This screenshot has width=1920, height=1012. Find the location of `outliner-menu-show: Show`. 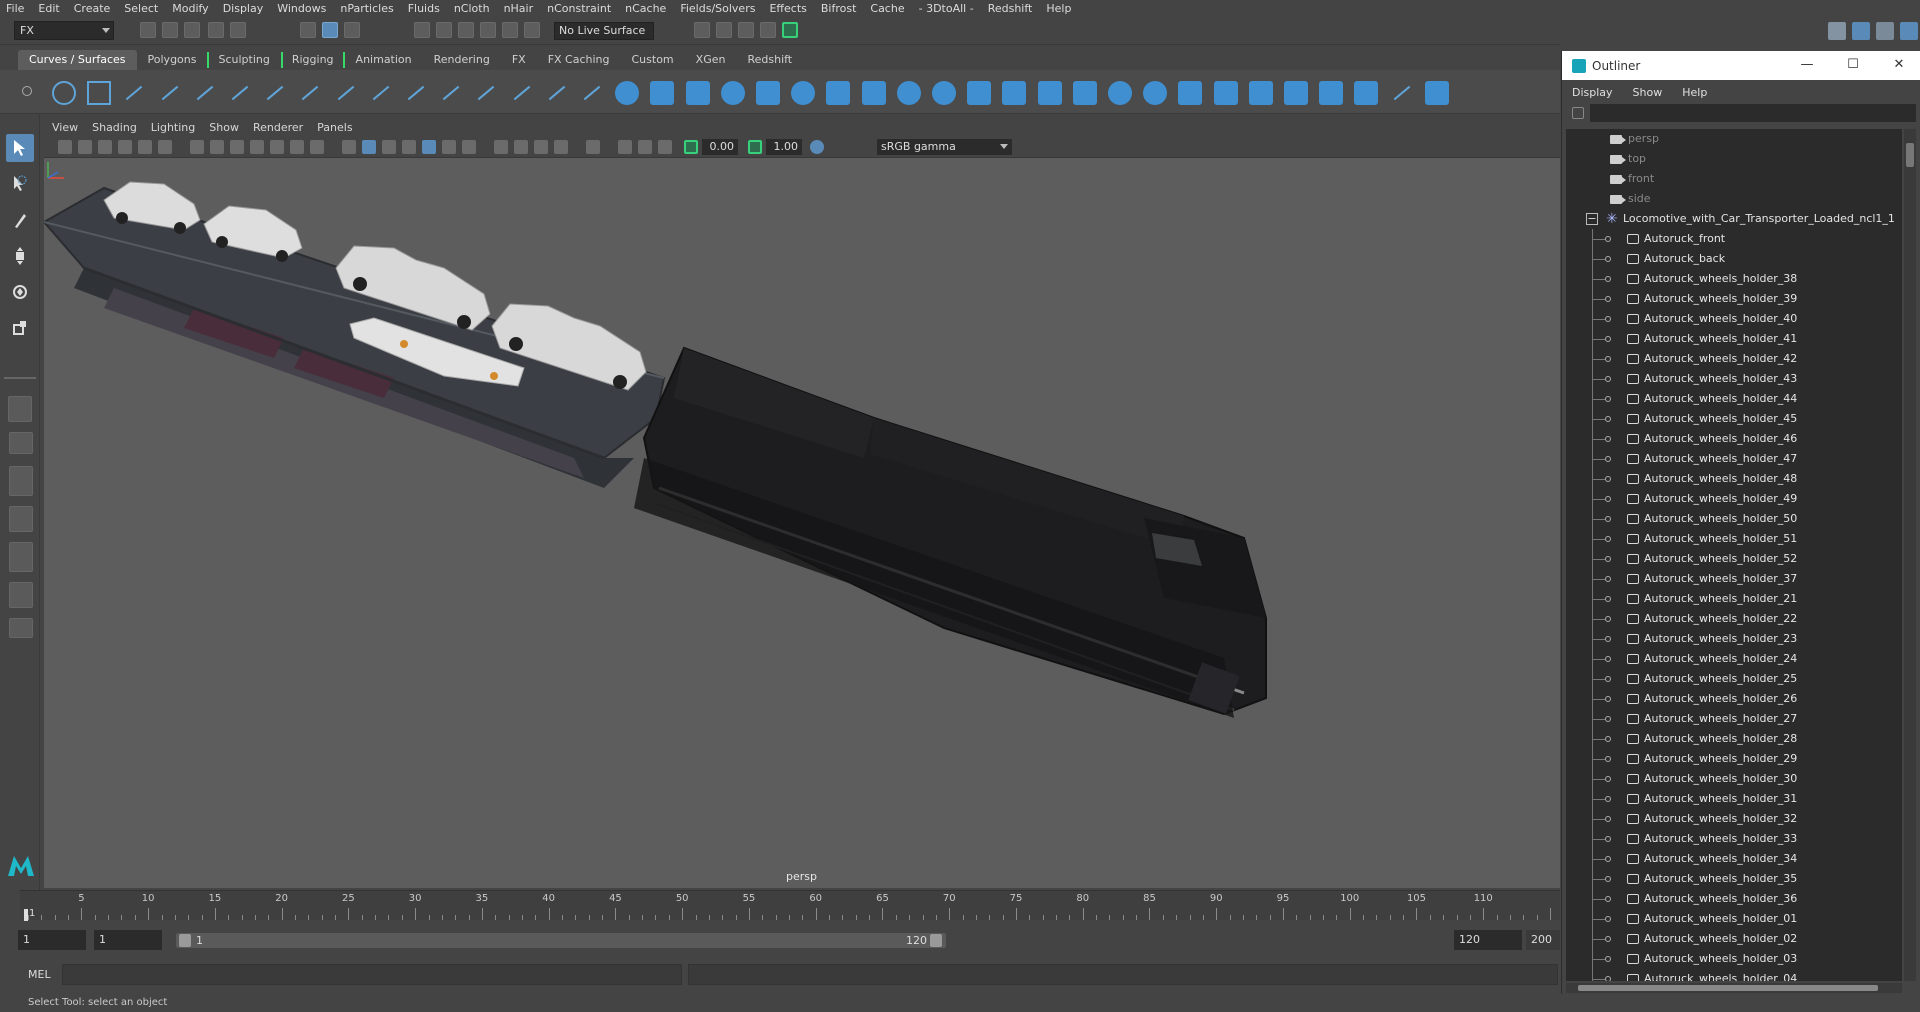

outliner-menu-show: Show is located at coordinates (1648, 92).